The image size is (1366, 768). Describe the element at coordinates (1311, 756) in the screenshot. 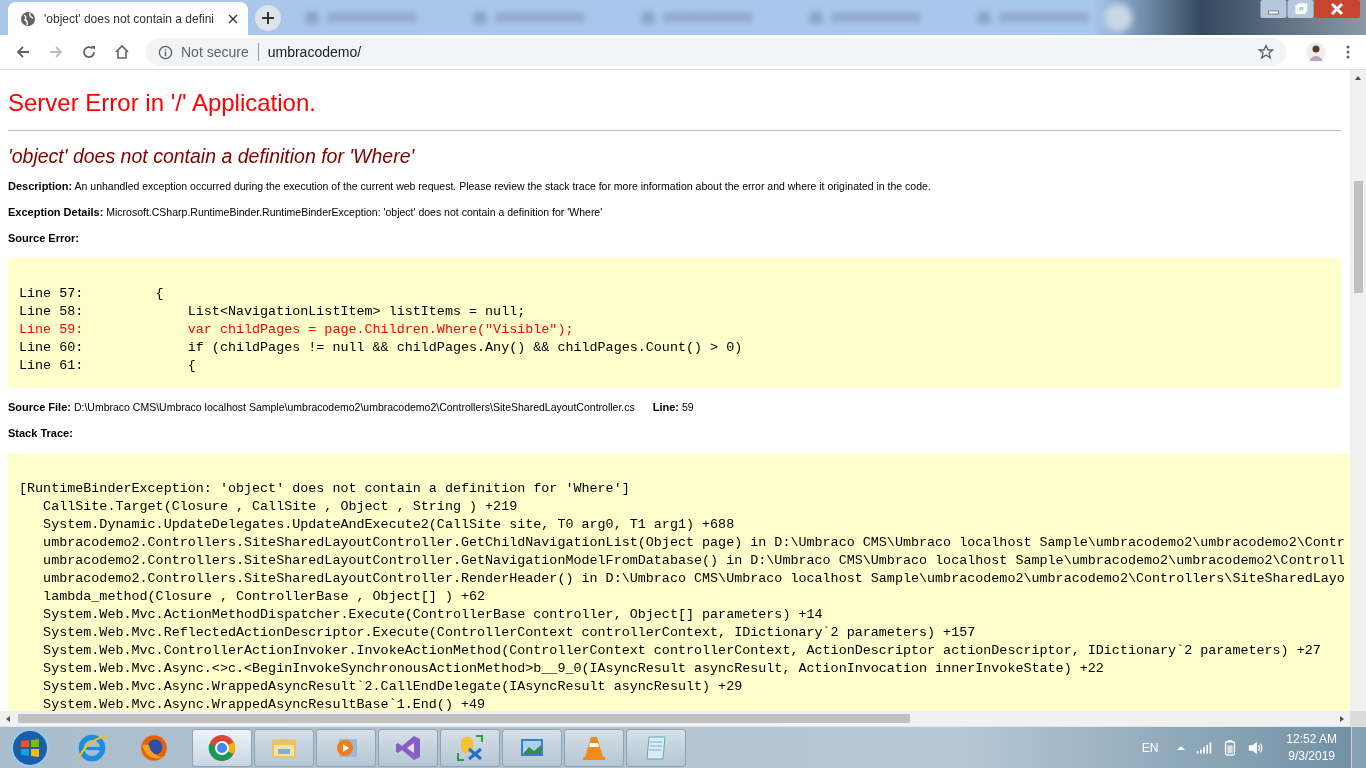

I see `clock-date: 9/3/2019` at that location.